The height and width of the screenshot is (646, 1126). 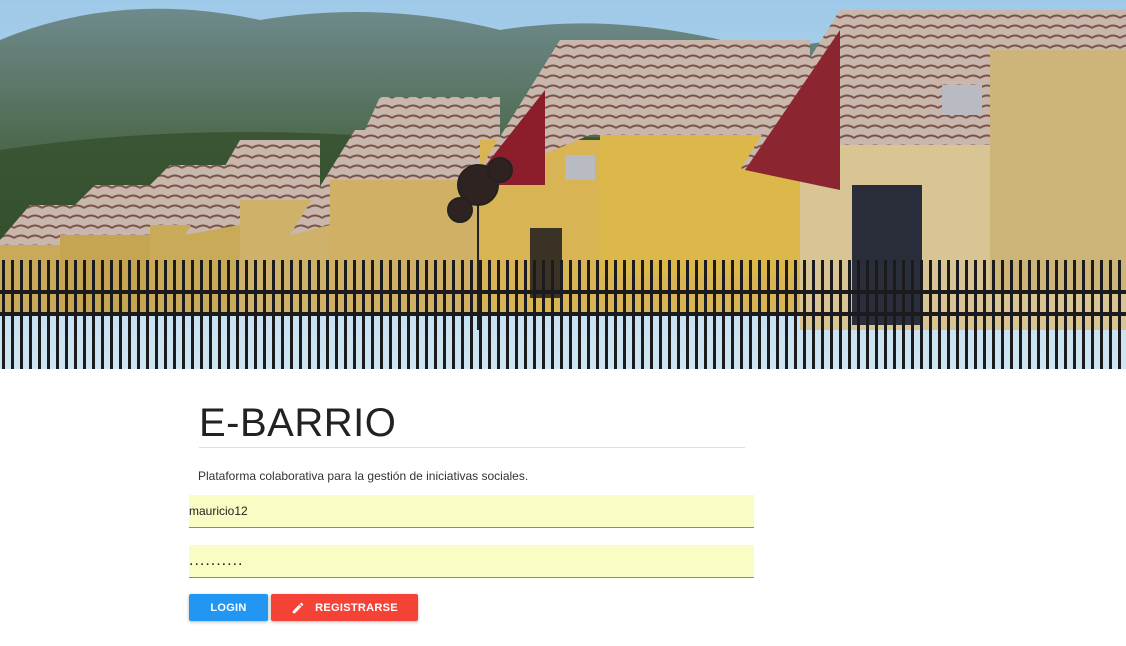 I want to click on login-button: LOGIN, so click(x=228, y=607).